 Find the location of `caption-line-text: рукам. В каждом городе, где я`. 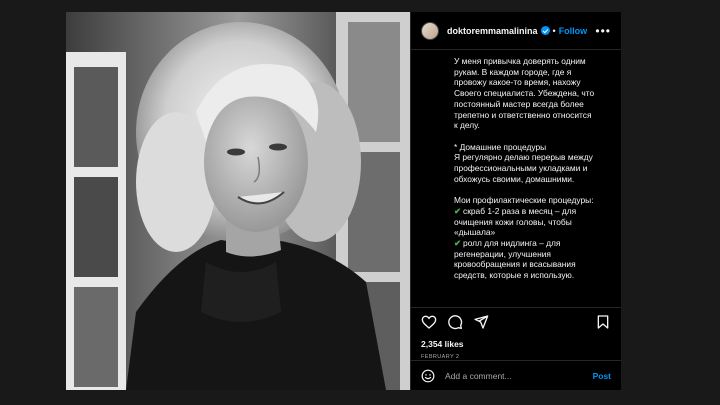

caption-line-text: рукам. В каждом городе, где я is located at coordinates (513, 71).